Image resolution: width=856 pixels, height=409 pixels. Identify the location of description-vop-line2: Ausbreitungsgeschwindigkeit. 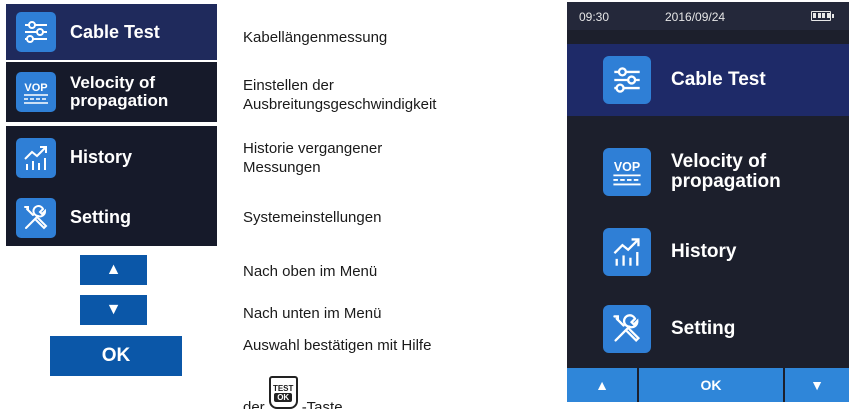
(340, 104).